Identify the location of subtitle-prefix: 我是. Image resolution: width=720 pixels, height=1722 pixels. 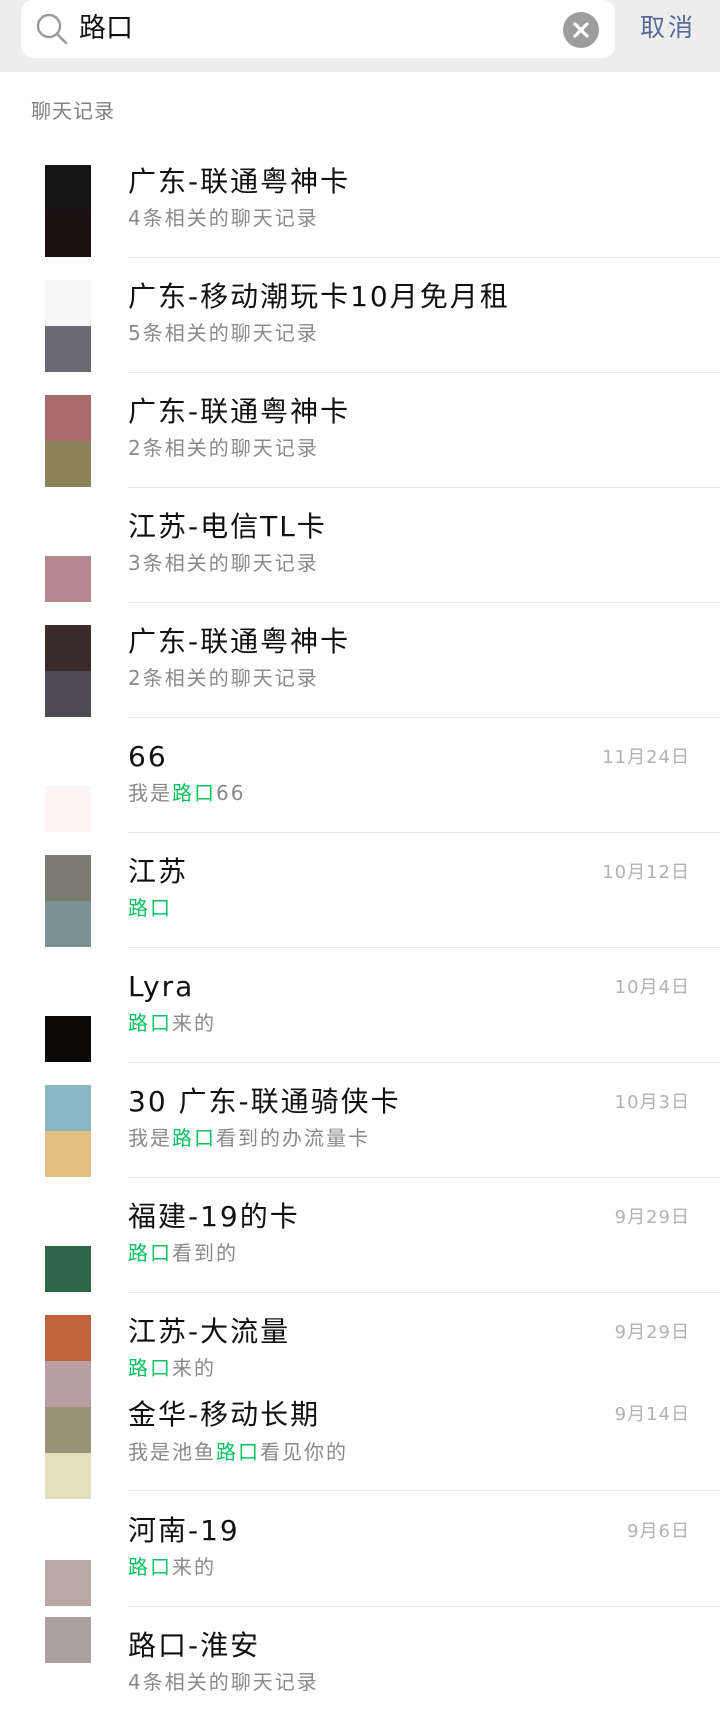
(150, 793).